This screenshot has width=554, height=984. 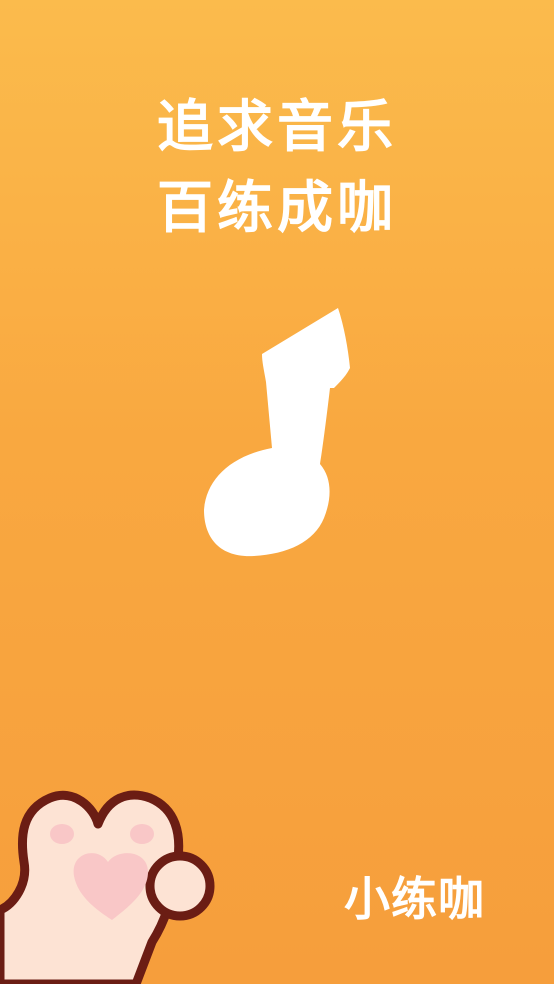 What do you see at coordinates (277, 127) in the screenshot?
I see `slogan-line-1: 追求音乐` at bounding box center [277, 127].